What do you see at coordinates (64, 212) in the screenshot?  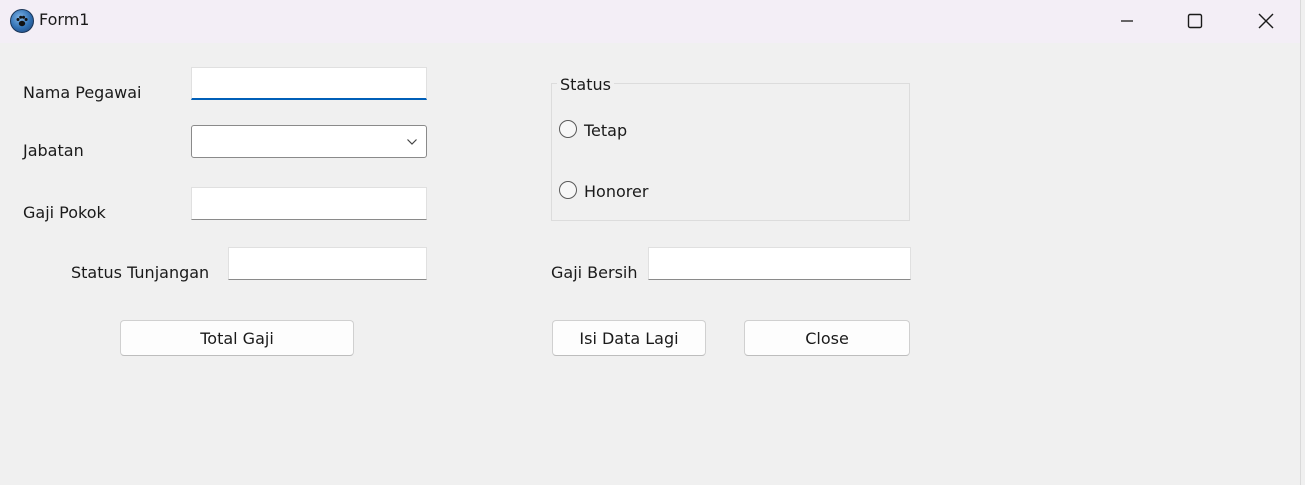 I see `gaji-pokok-label: Gaji Pokok` at bounding box center [64, 212].